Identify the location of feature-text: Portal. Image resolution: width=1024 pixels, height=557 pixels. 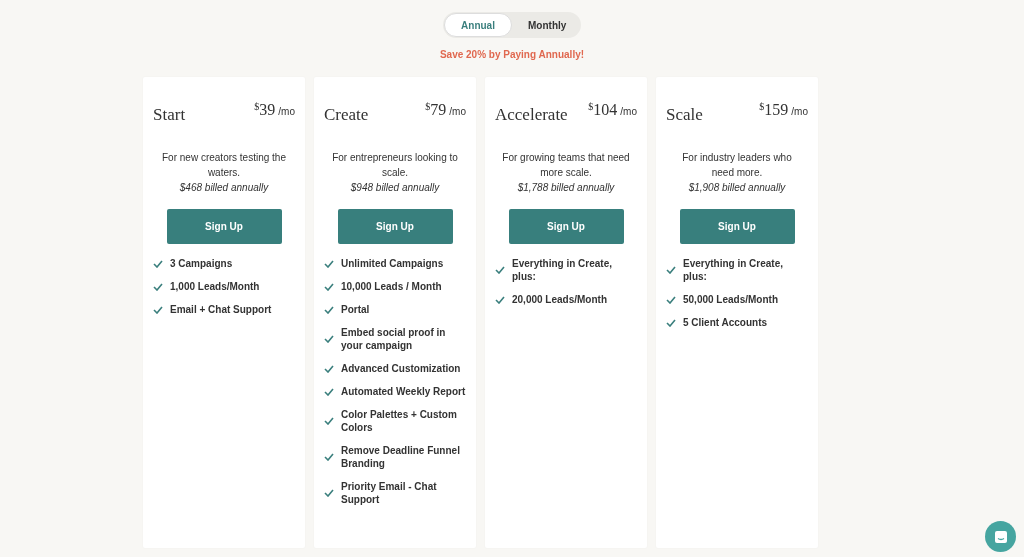
(355, 309).